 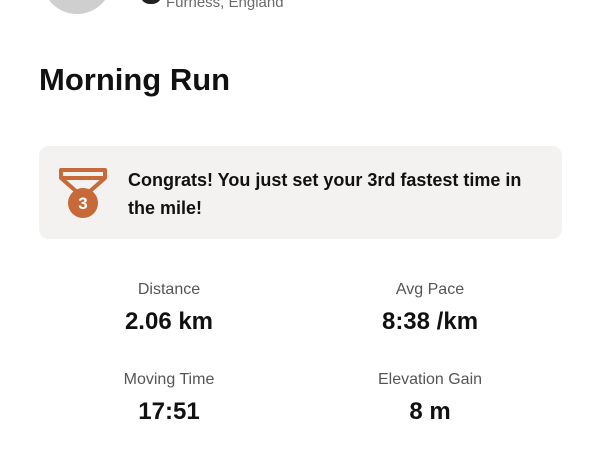 What do you see at coordinates (430, 379) in the screenshot?
I see `stat-label: Elevation Gain` at bounding box center [430, 379].